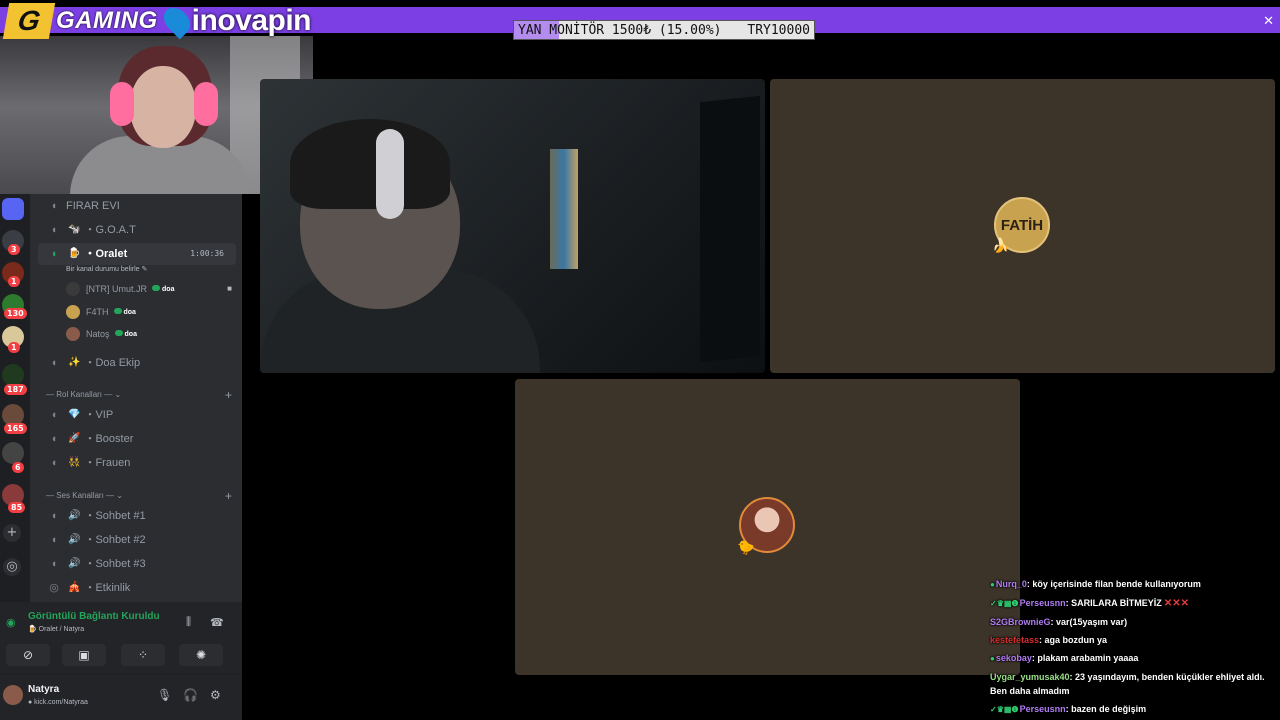 This screenshot has height=720, width=1280. Describe the element at coordinates (107, 20) in the screenshot. I see `gaming-logo-text: GAMING` at that location.